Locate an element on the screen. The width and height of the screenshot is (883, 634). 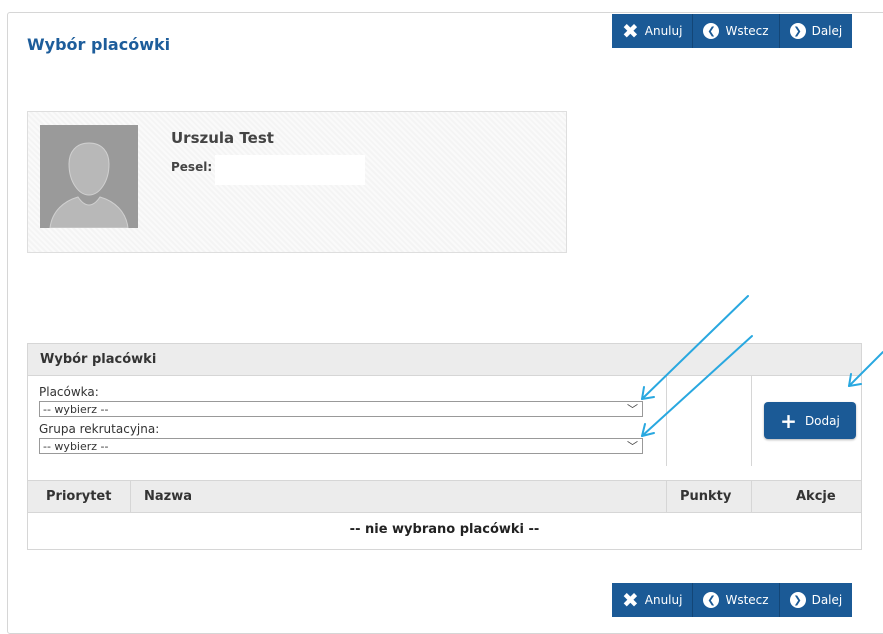
facility-select: -- wybierz -- ﹀ is located at coordinates (341, 409).